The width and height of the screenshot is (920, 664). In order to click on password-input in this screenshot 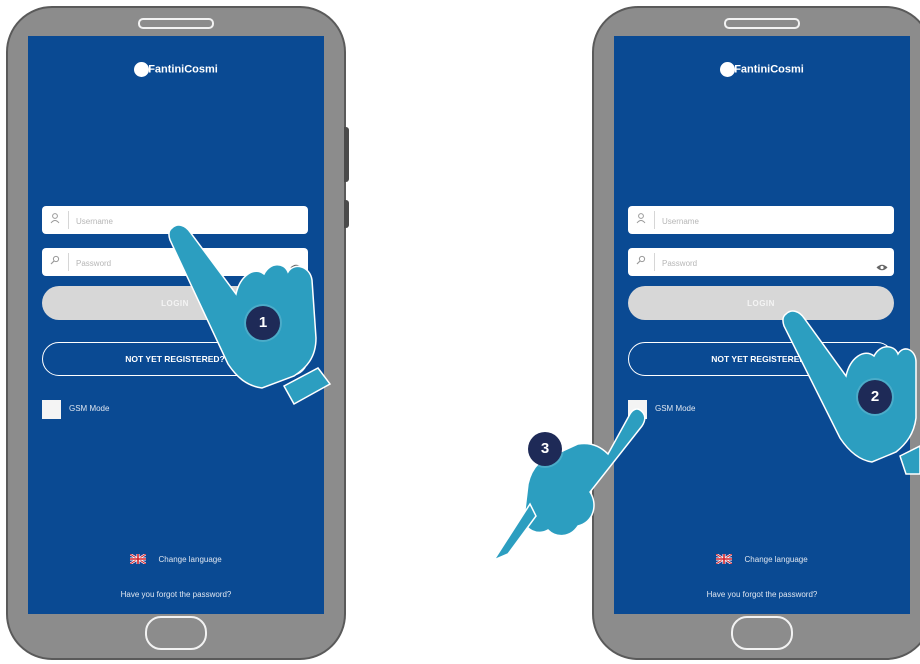, I will do `click(767, 263)`.